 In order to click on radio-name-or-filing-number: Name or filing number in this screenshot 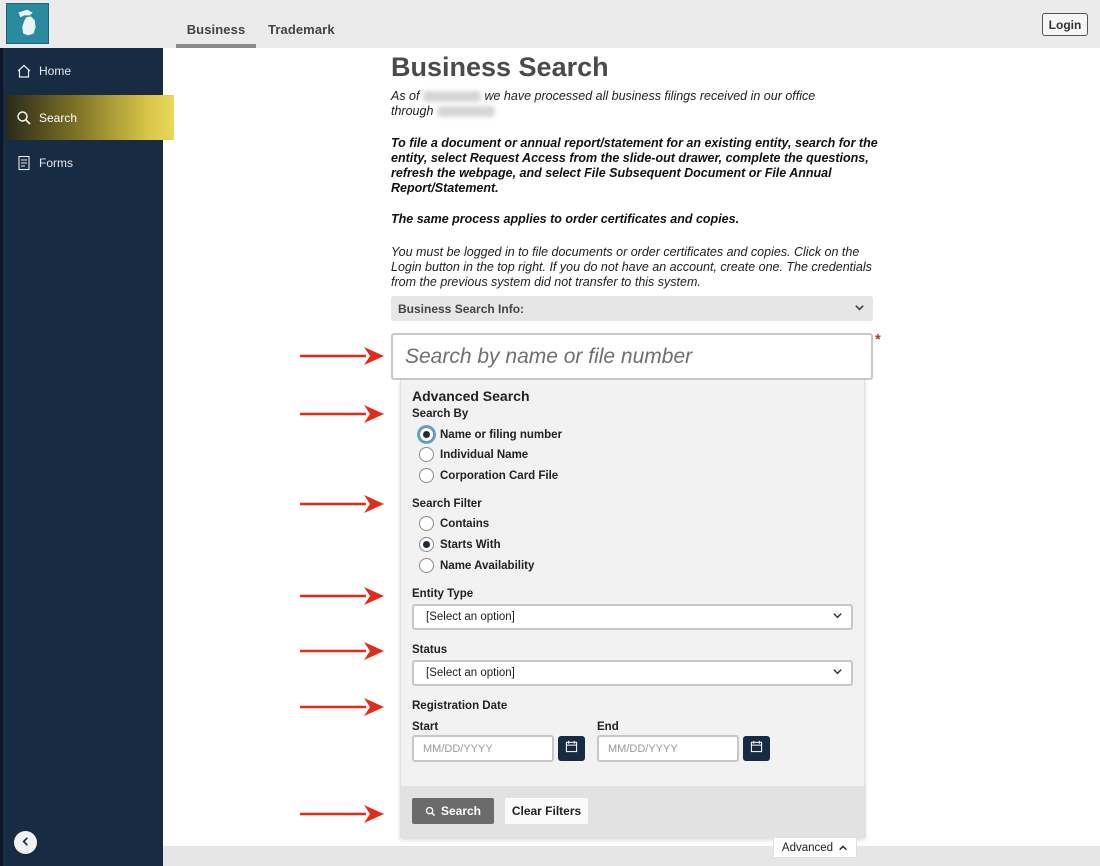, I will do `click(490, 434)`.